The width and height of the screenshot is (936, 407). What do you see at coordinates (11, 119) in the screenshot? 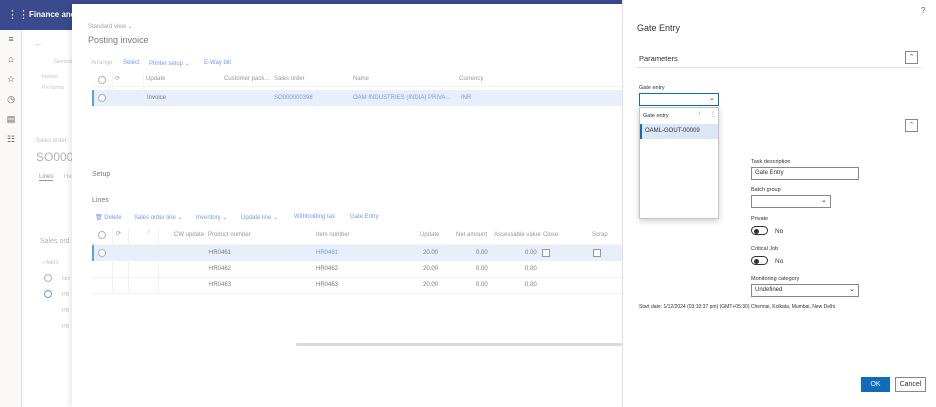
I see `workspace-icon: ▤` at bounding box center [11, 119].